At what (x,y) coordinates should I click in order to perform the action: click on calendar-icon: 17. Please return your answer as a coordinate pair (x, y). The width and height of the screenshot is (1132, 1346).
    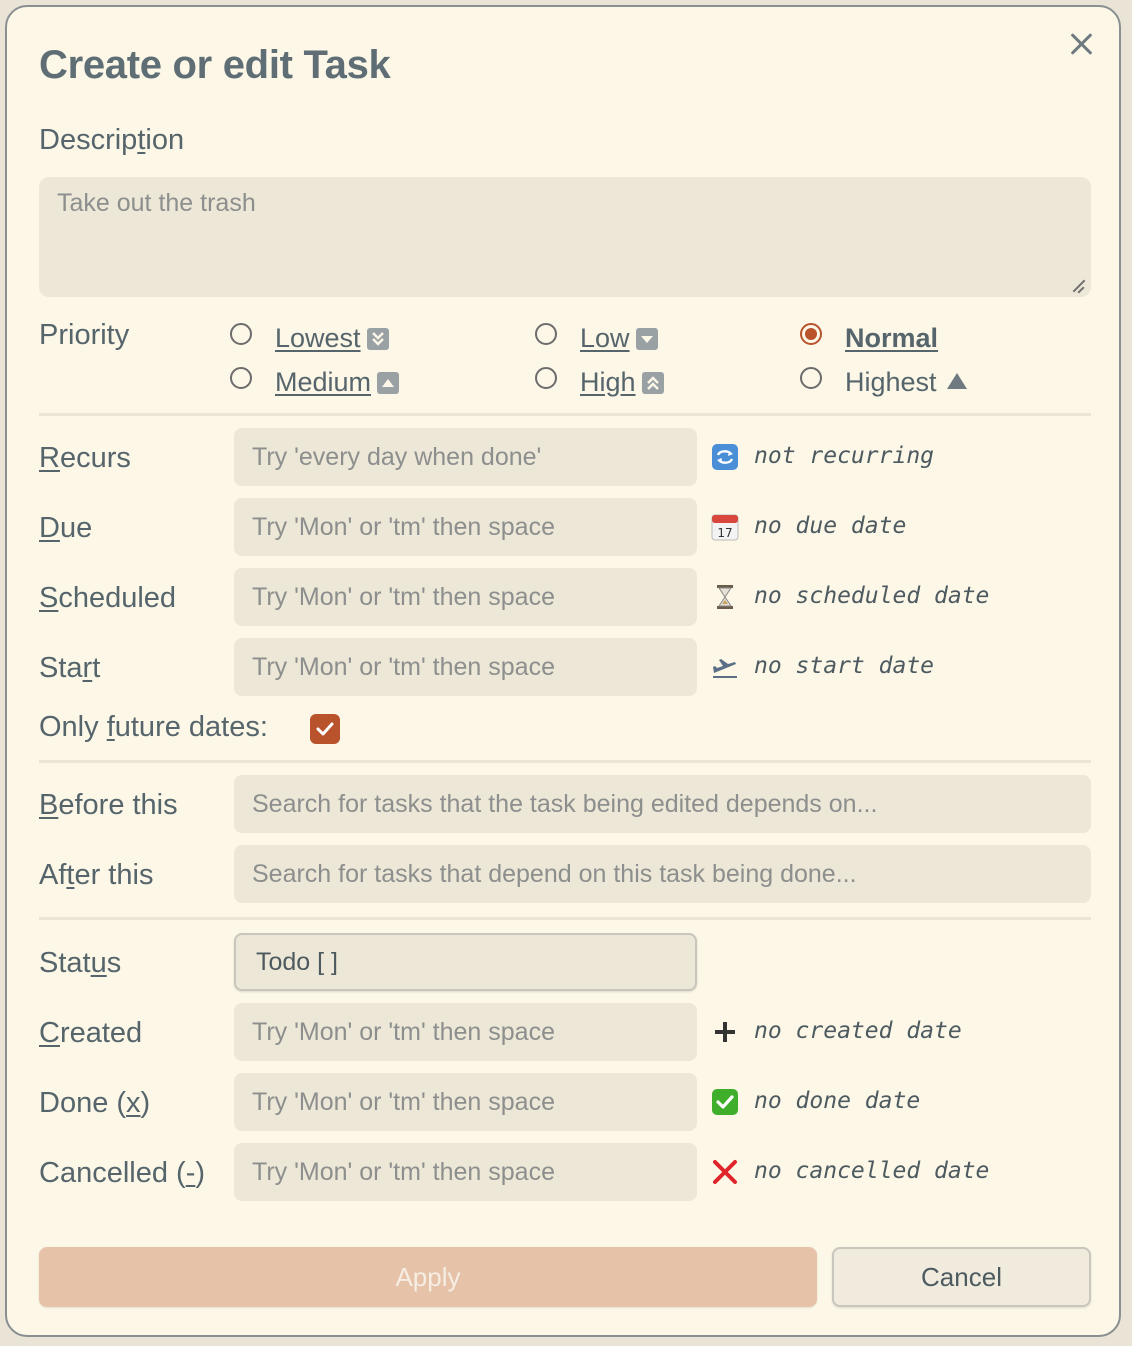
    Looking at the image, I should click on (725, 527).